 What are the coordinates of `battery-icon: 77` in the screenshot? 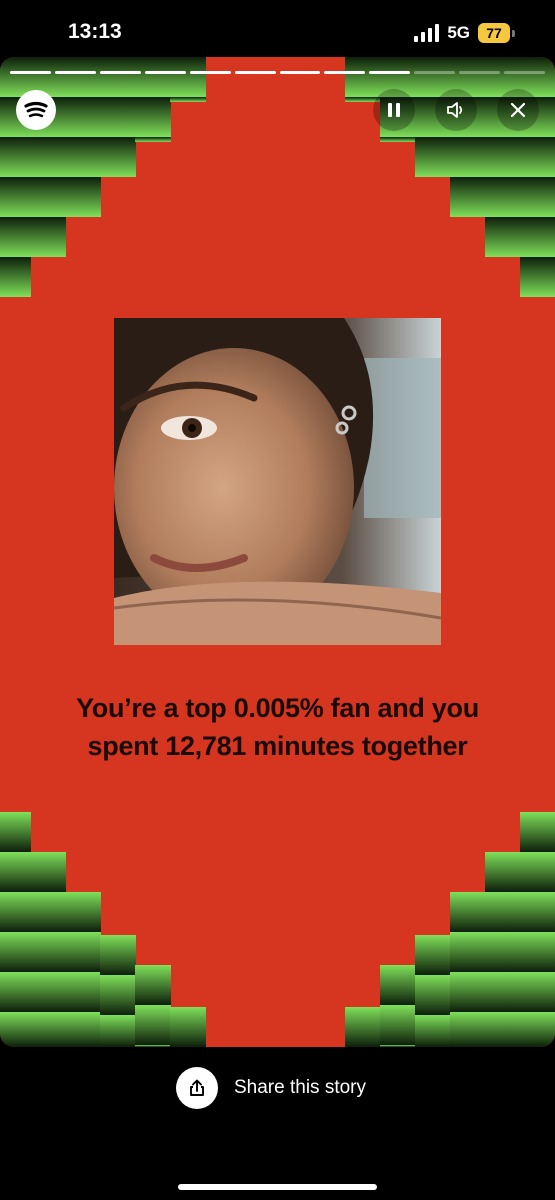 It's located at (496, 33).